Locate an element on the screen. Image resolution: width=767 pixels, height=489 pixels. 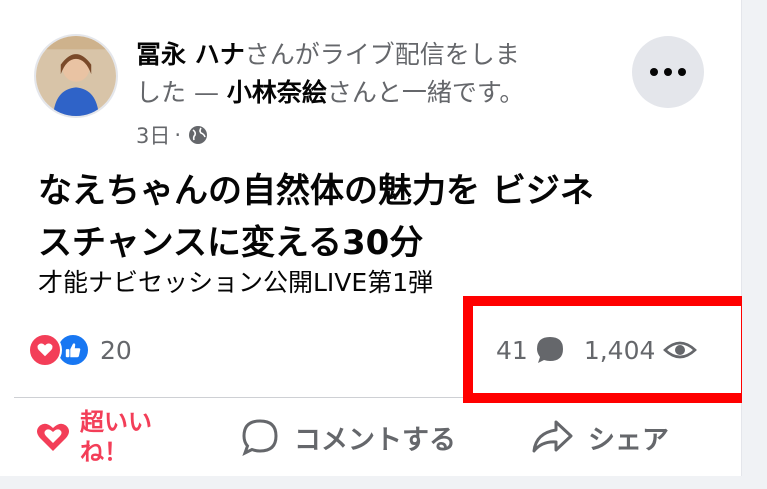
love-reaction-button: 超いい ね！ is located at coordinates (105, 437).